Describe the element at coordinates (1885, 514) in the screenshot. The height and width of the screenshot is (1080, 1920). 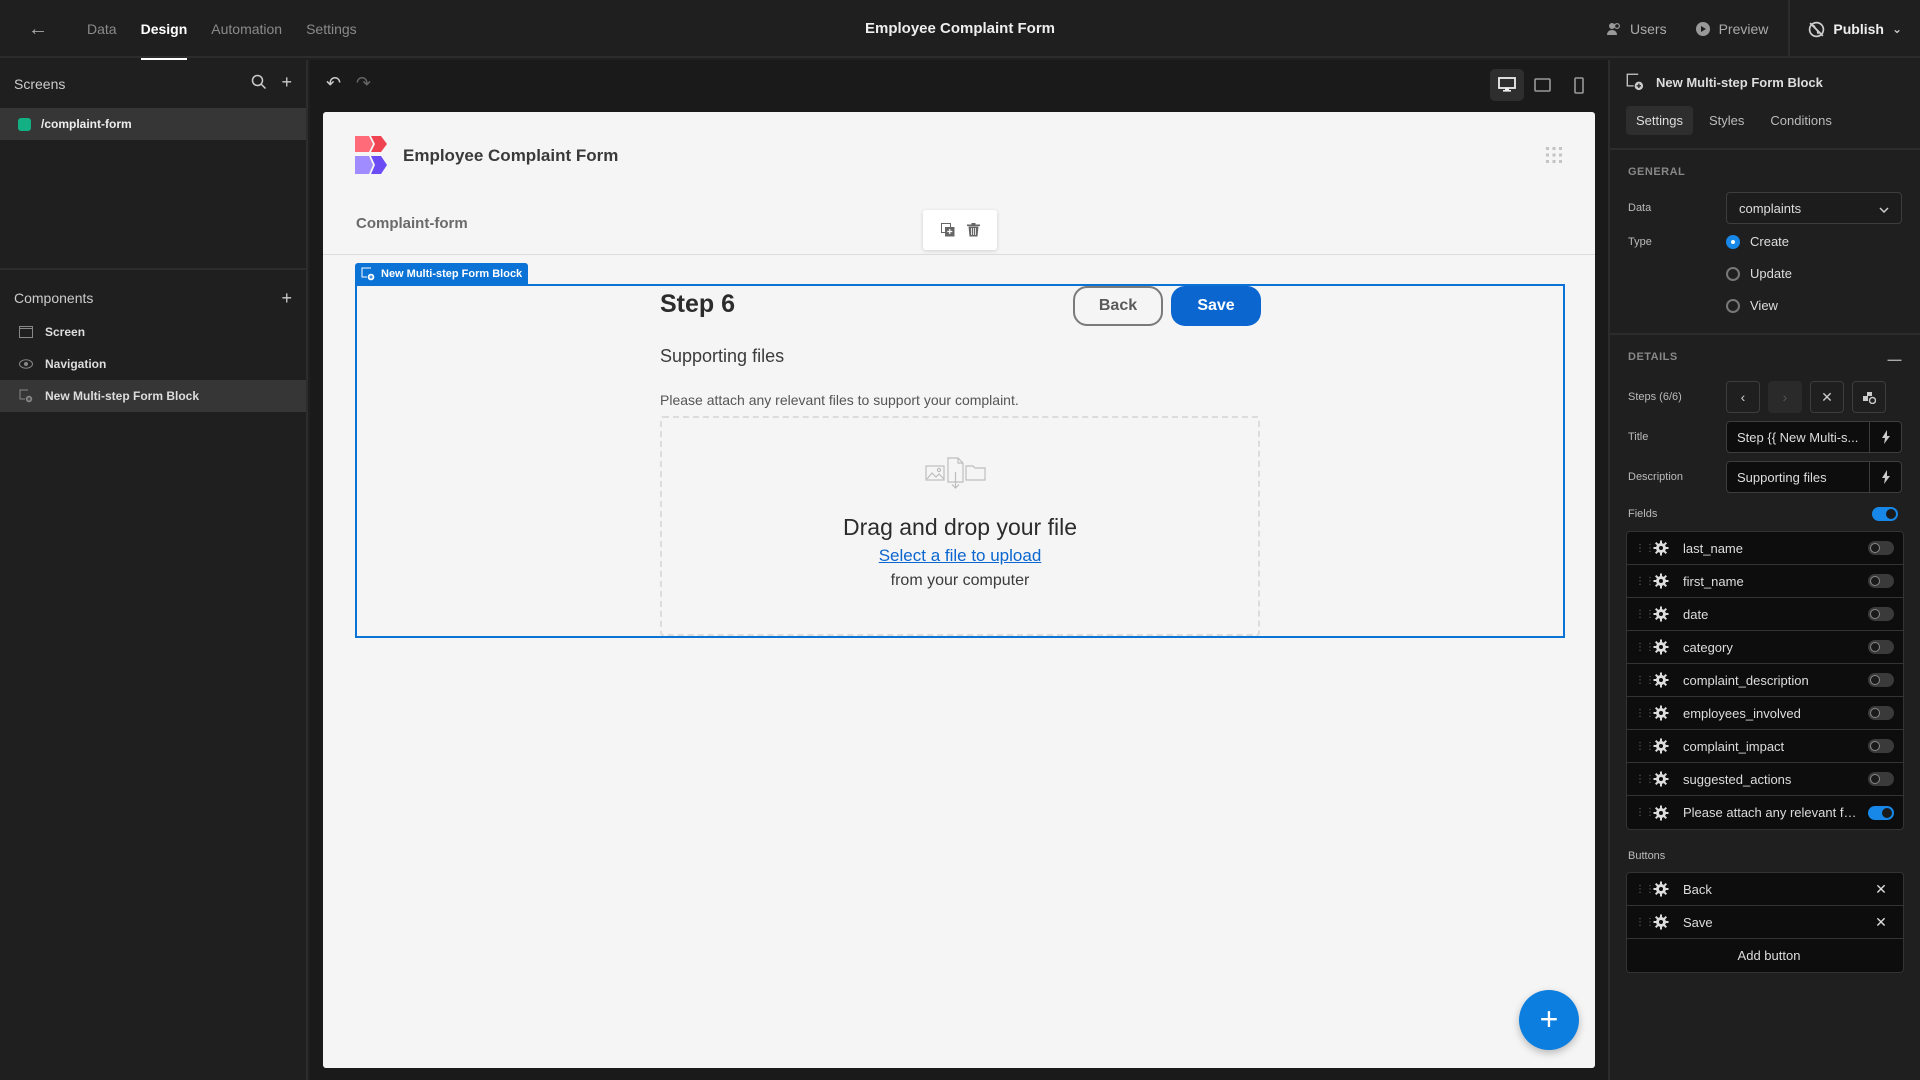
I see `fields-toggle` at that location.